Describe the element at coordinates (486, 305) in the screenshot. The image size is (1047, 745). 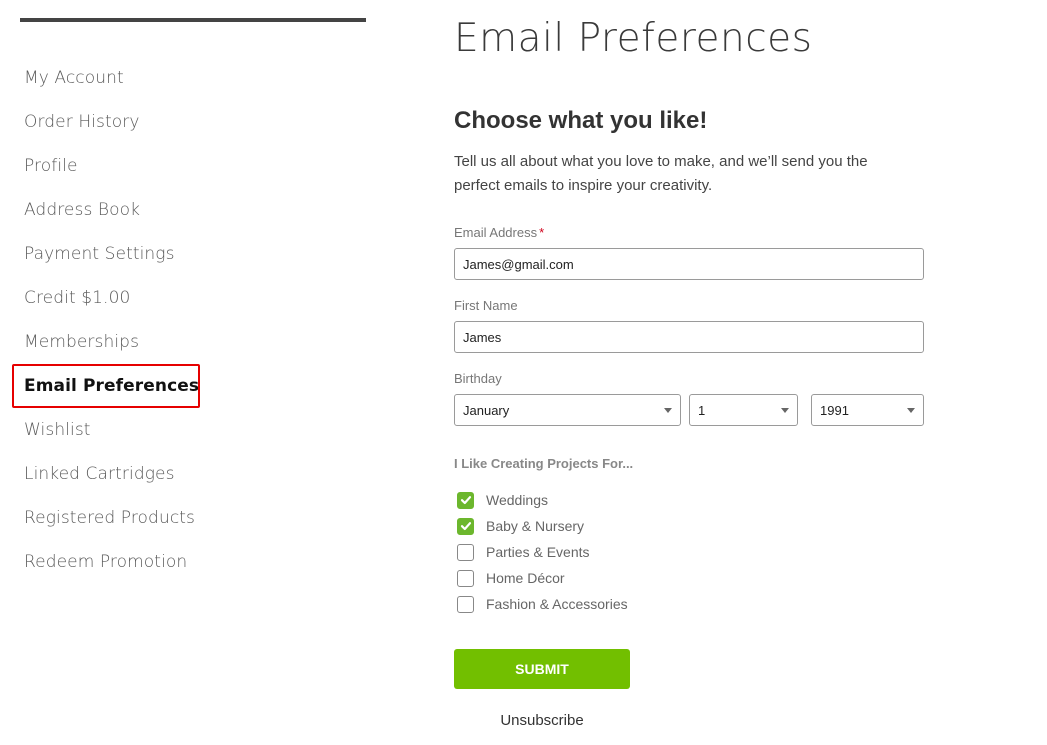
I see `first-name-label: First Name` at that location.